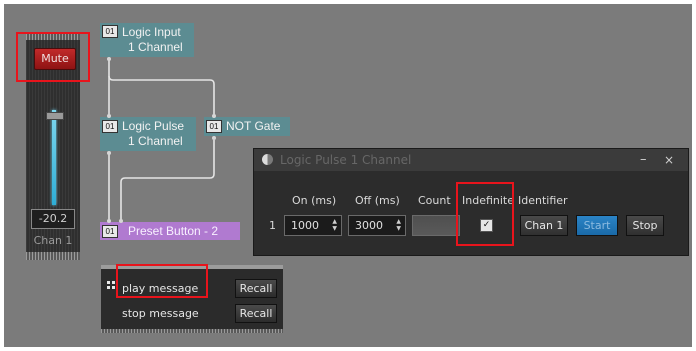 The width and height of the screenshot is (696, 351). I want to click on column-header-on: On (ms), so click(314, 200).